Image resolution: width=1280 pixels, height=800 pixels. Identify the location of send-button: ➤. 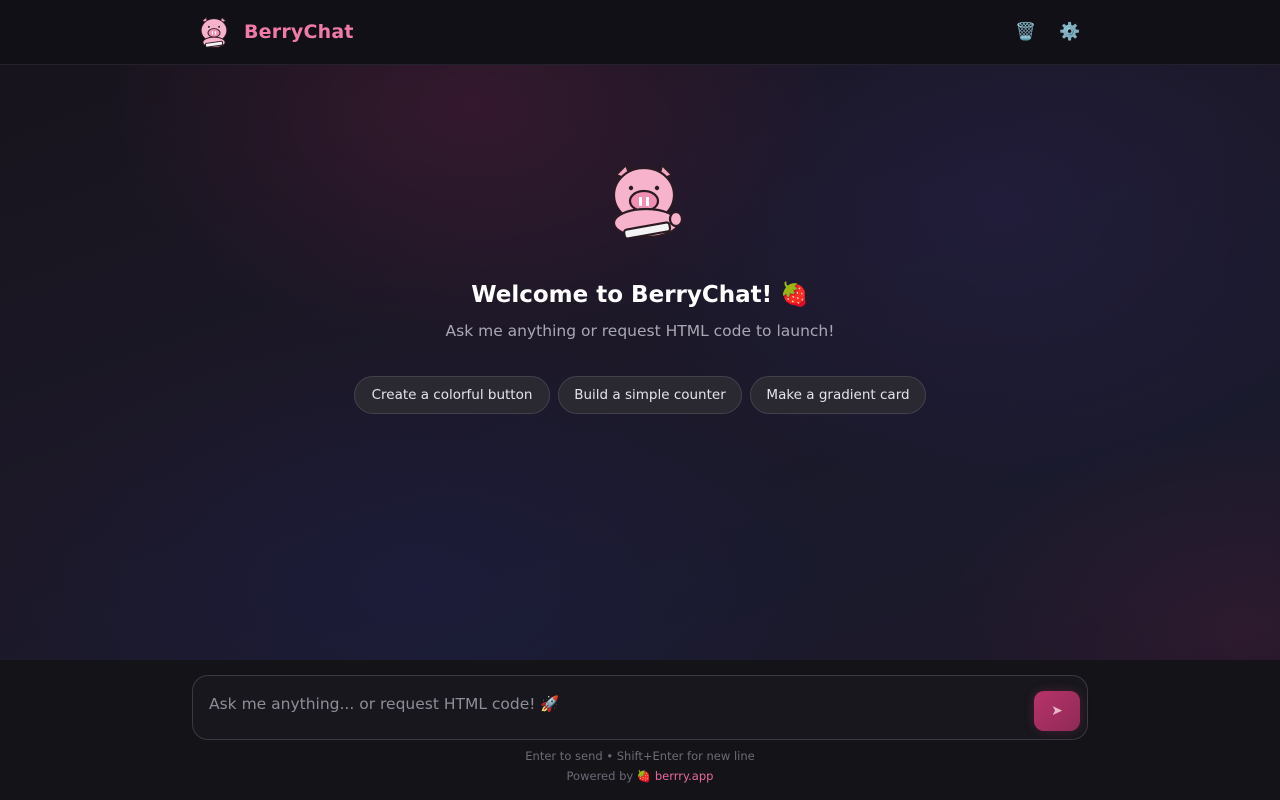
(1057, 711).